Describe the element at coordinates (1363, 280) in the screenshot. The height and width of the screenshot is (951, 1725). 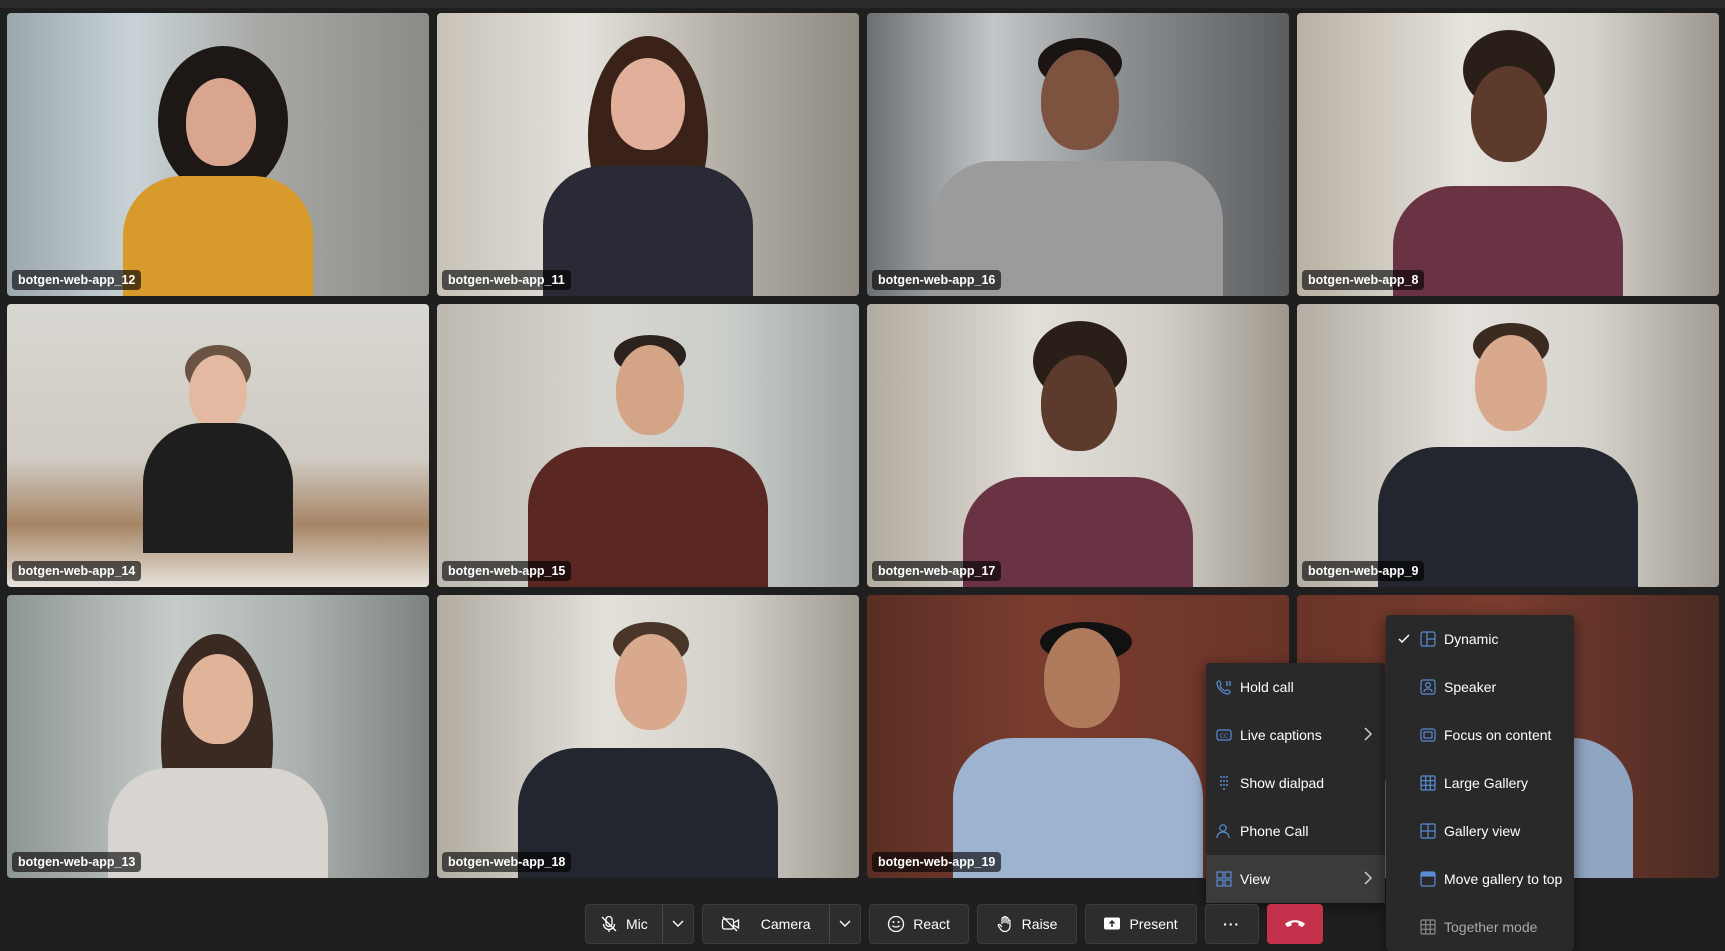
I see `participant-name: botgen-web-app_8` at that location.